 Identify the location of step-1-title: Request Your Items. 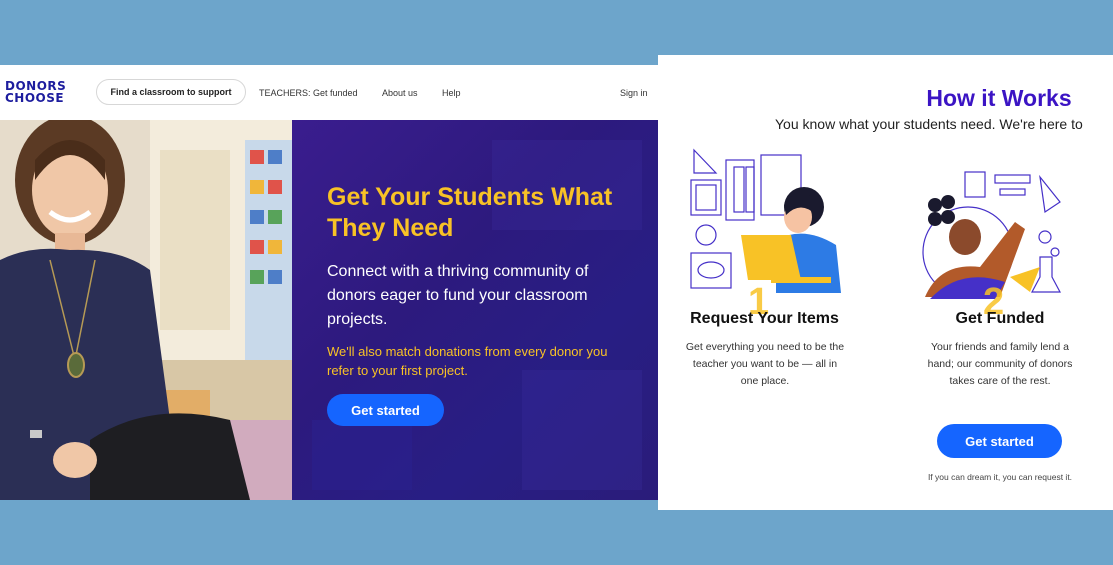
(764, 318).